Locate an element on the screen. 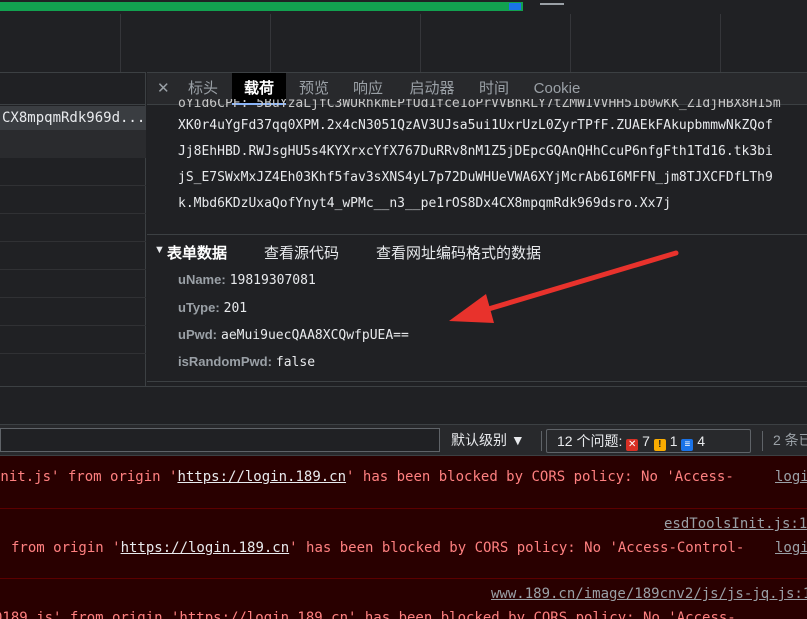  info-icon: ≡ is located at coordinates (687, 445).